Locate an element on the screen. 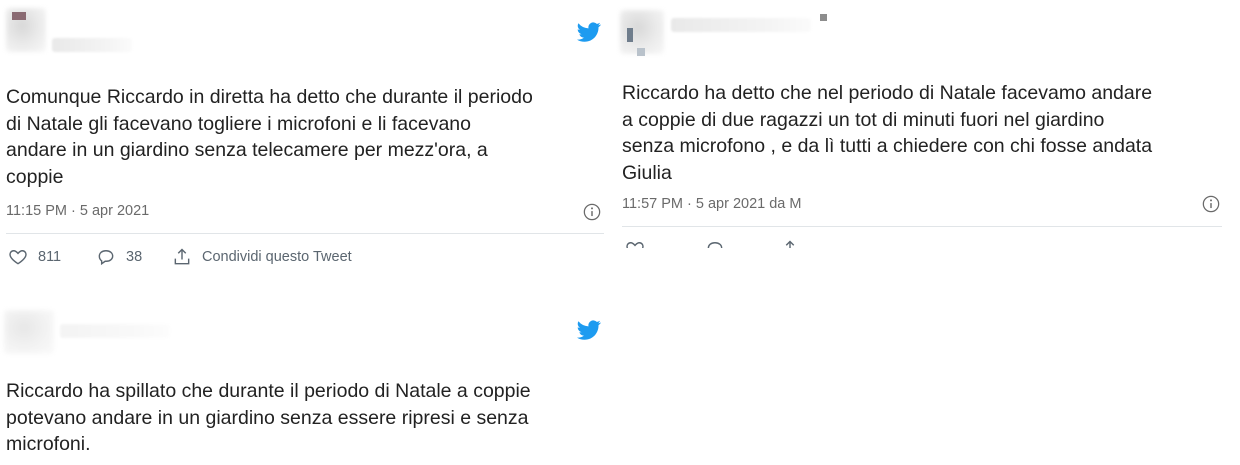 Image resolution: width=1240 pixels, height=465 pixels. reply-count: 38 is located at coordinates (134, 257).